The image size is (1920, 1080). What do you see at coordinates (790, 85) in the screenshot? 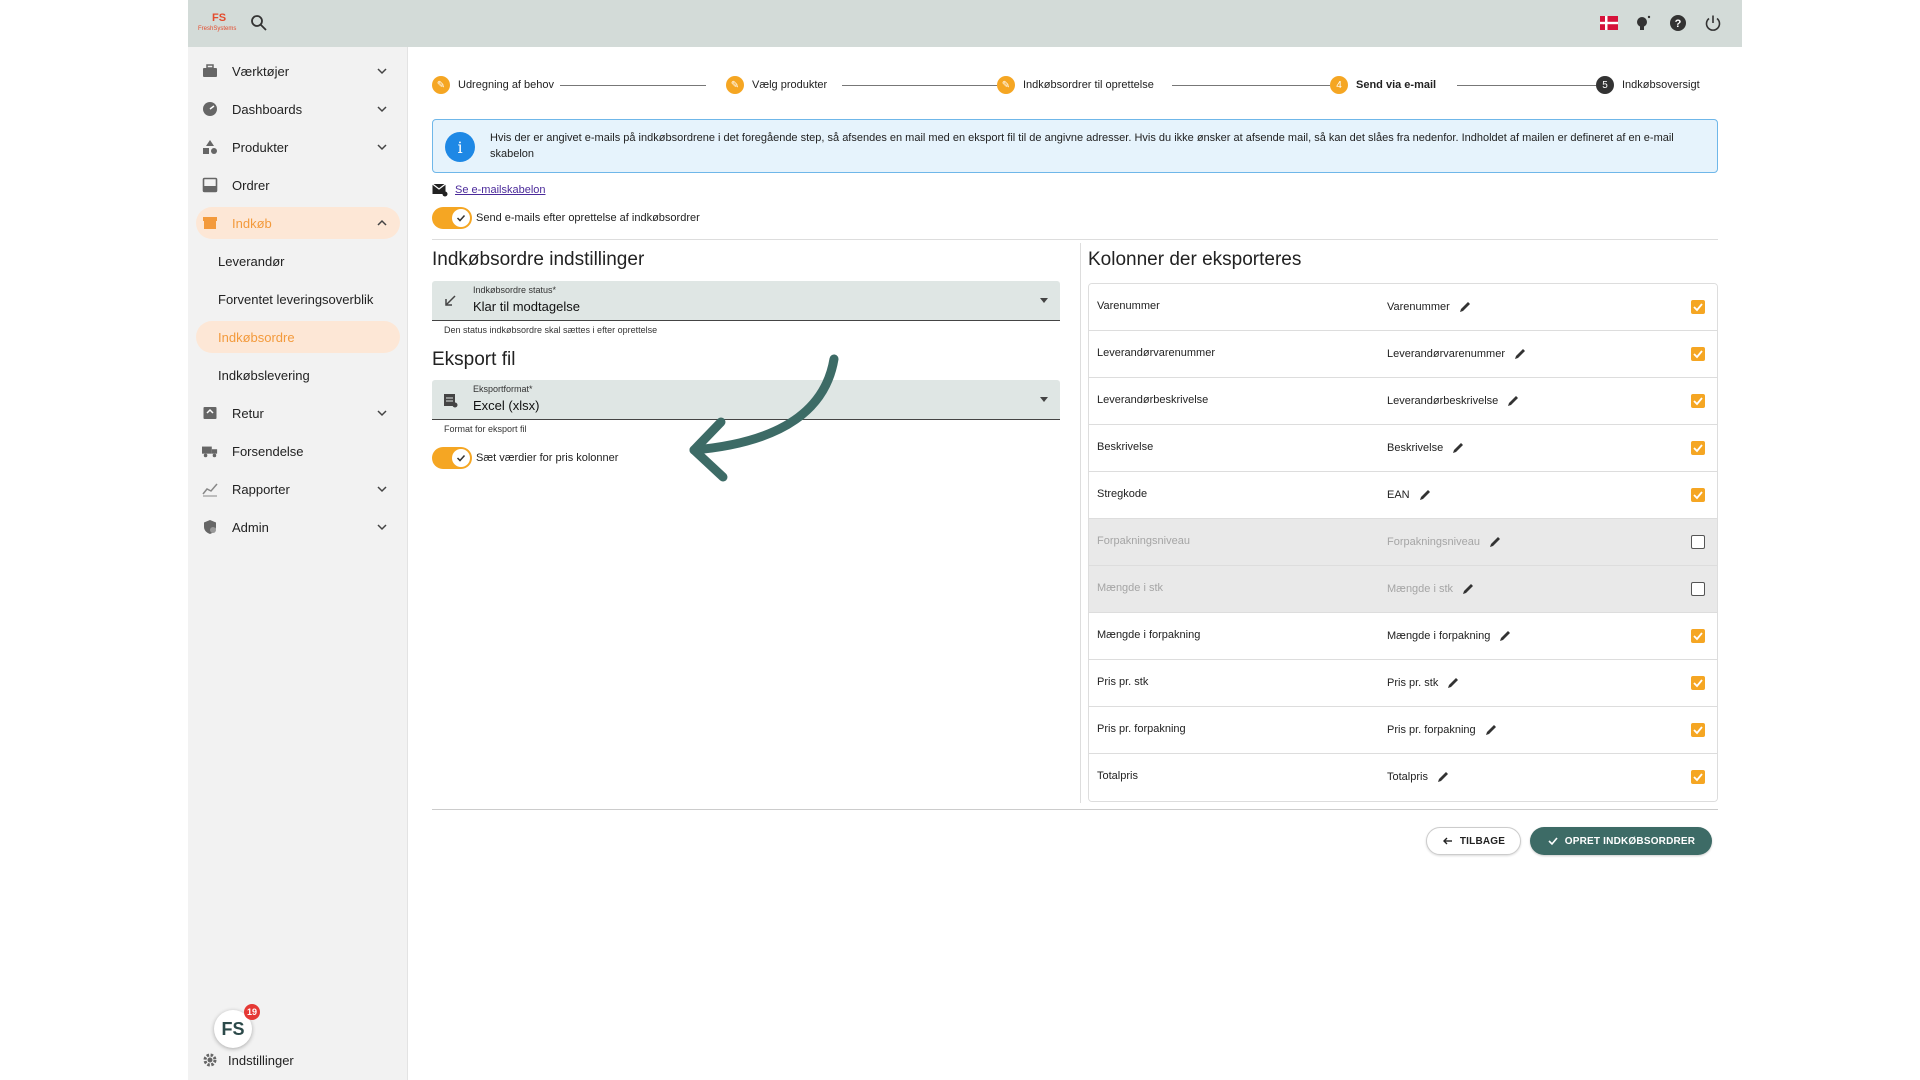
I see `step-label: Vælg produkter` at bounding box center [790, 85].